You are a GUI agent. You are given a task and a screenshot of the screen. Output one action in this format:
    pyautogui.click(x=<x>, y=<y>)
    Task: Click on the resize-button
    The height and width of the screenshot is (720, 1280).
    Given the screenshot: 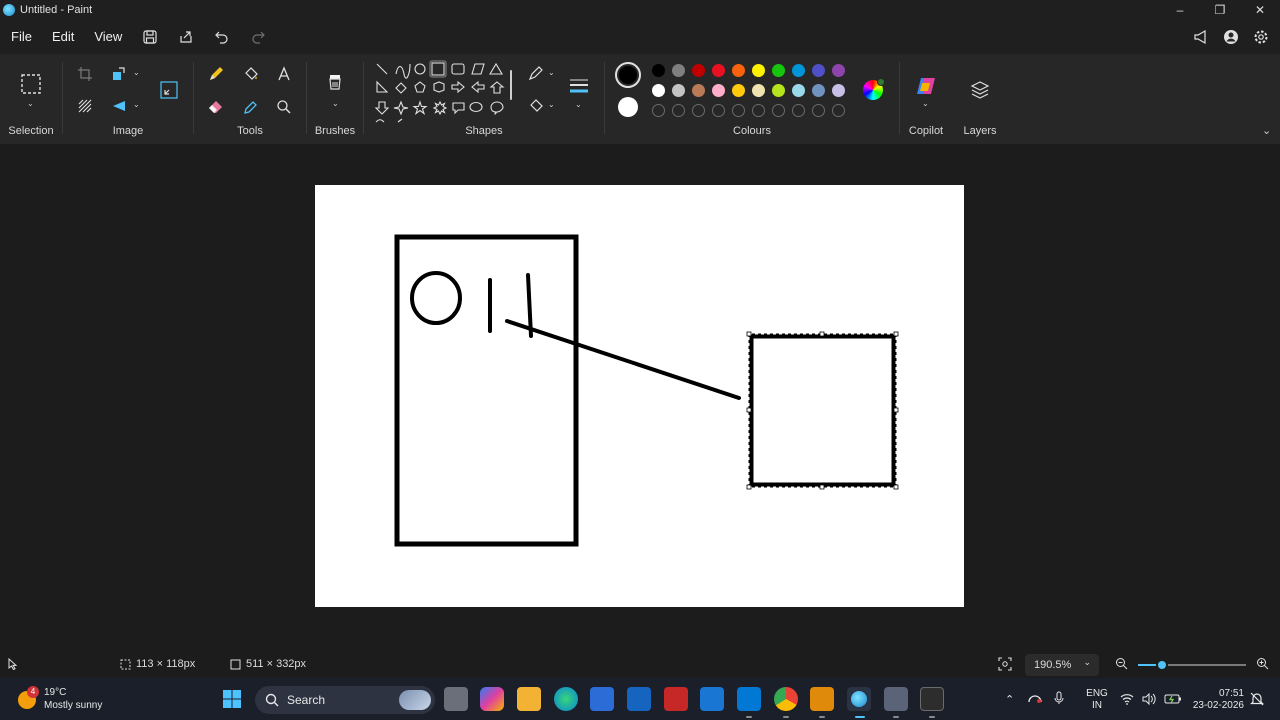 What is the action you would take?
    pyautogui.click(x=169, y=90)
    